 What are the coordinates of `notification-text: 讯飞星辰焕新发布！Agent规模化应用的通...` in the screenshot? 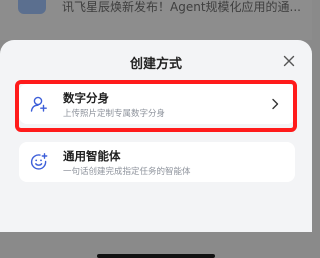 It's located at (181, 7).